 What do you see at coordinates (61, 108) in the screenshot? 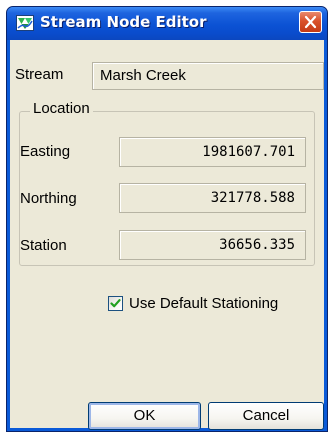
I see `location-group-label: Location` at bounding box center [61, 108].